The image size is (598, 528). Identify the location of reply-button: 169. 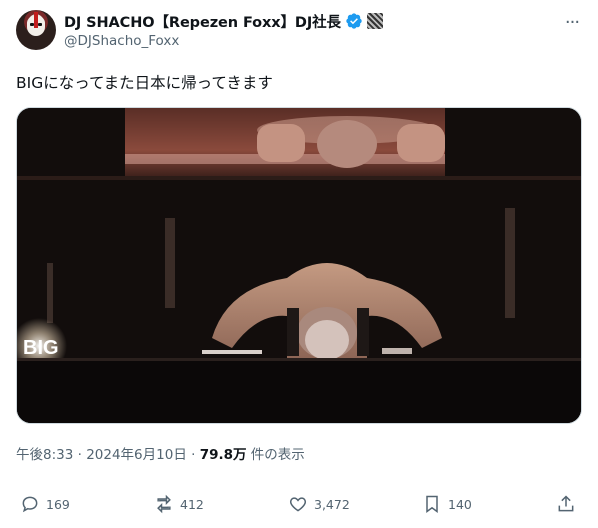
(45, 504).